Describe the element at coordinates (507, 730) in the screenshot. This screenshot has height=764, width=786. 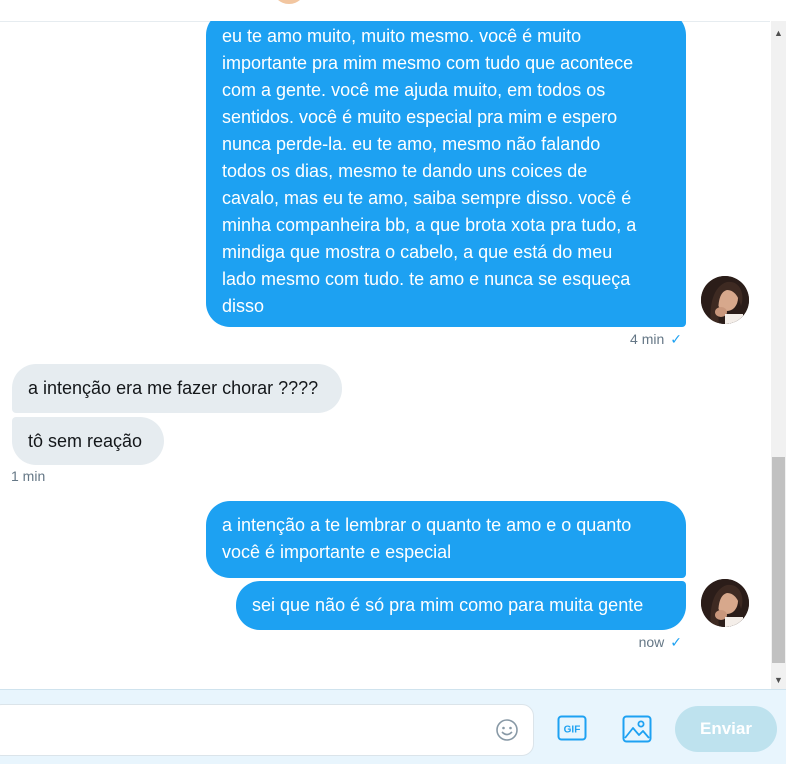
I see `emoji-icon` at that location.